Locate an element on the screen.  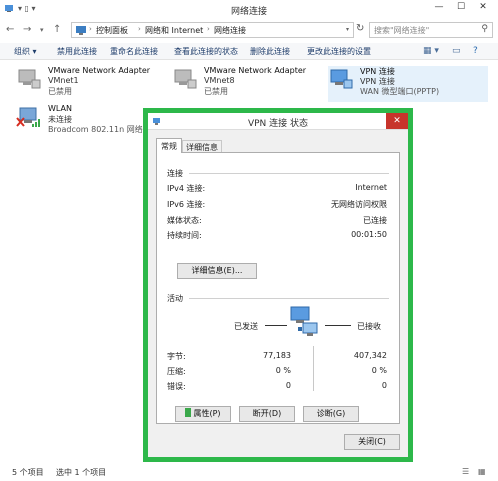
breadcrumb-control-panel: 控制面板 is located at coordinates (112, 30).